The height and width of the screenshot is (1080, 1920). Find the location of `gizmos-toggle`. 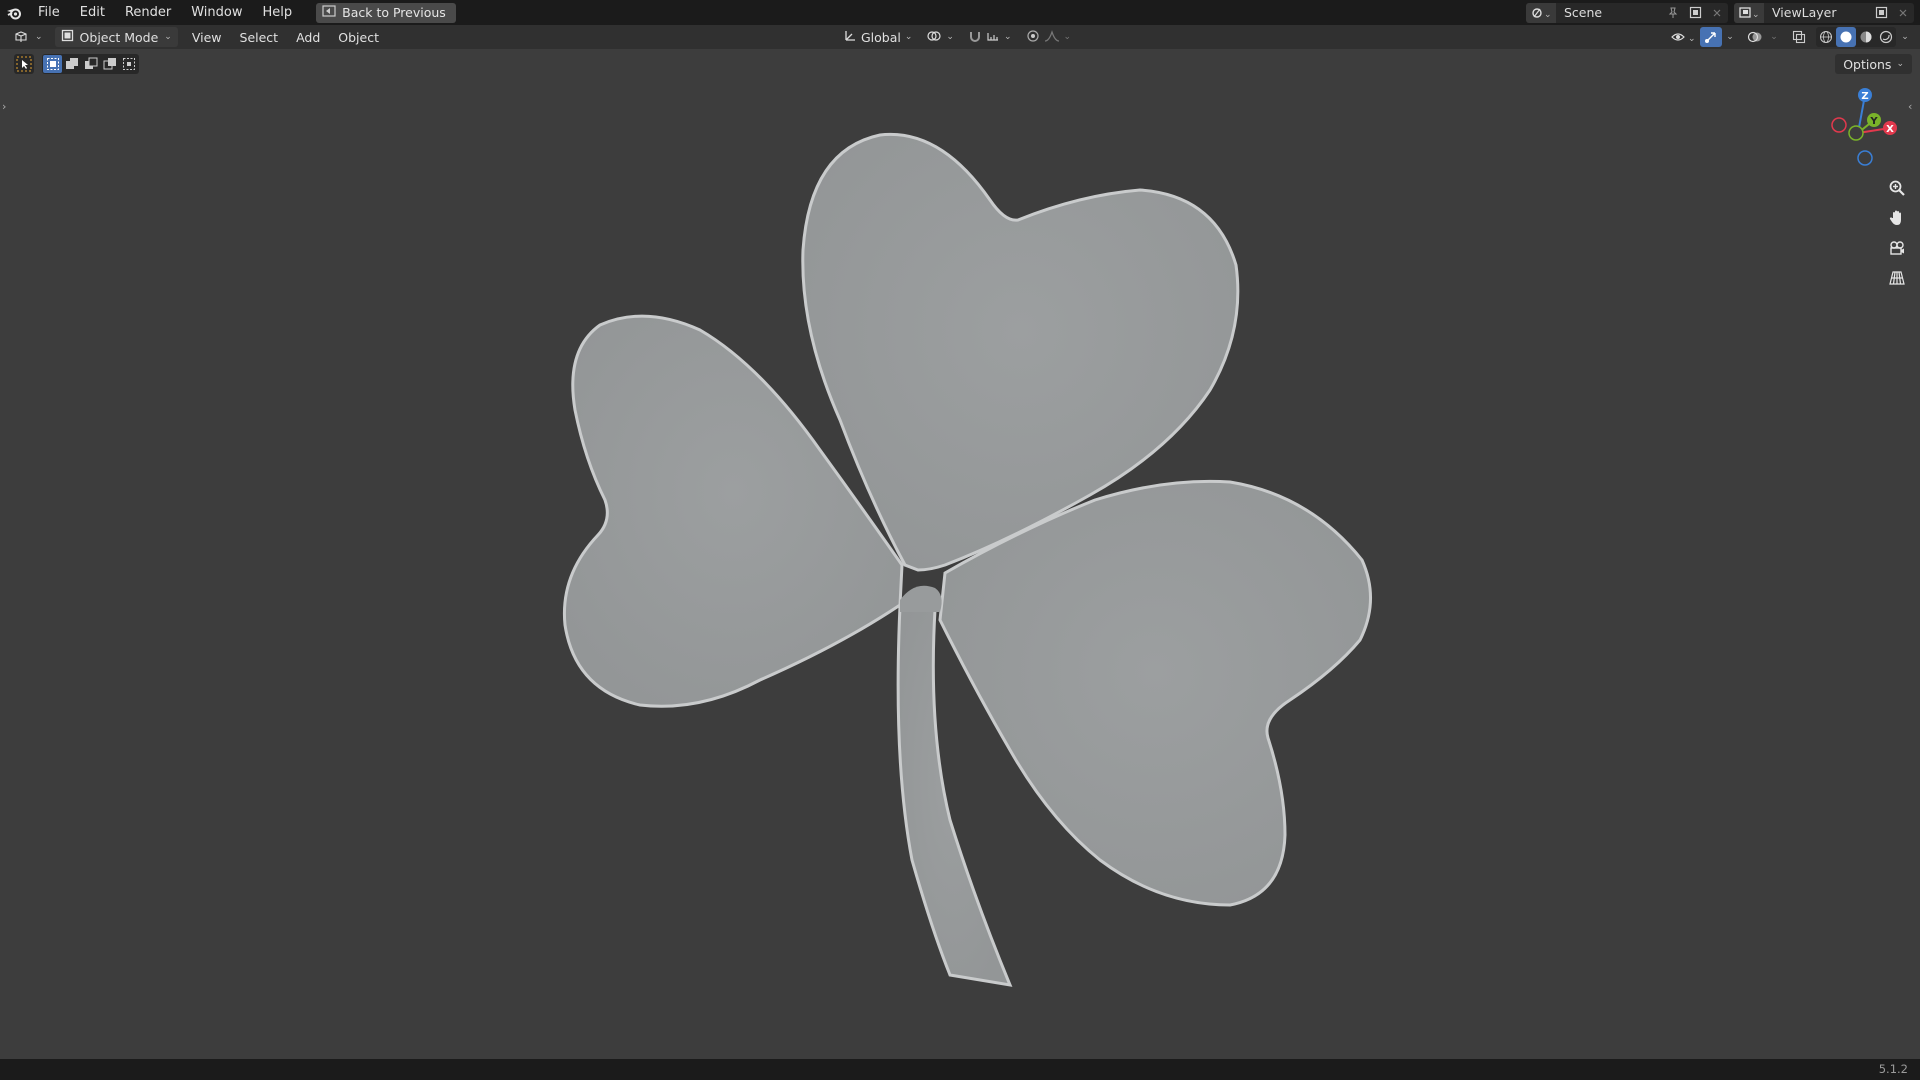

gizmos-toggle is located at coordinates (1711, 37).